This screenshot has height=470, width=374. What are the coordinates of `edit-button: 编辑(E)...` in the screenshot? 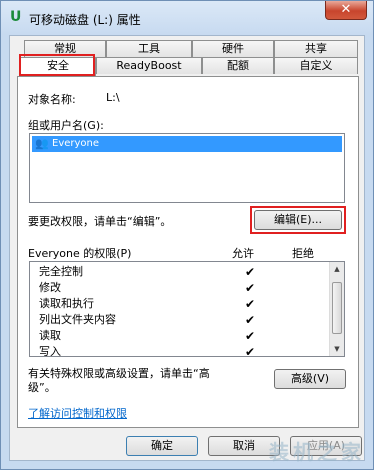 It's located at (298, 220).